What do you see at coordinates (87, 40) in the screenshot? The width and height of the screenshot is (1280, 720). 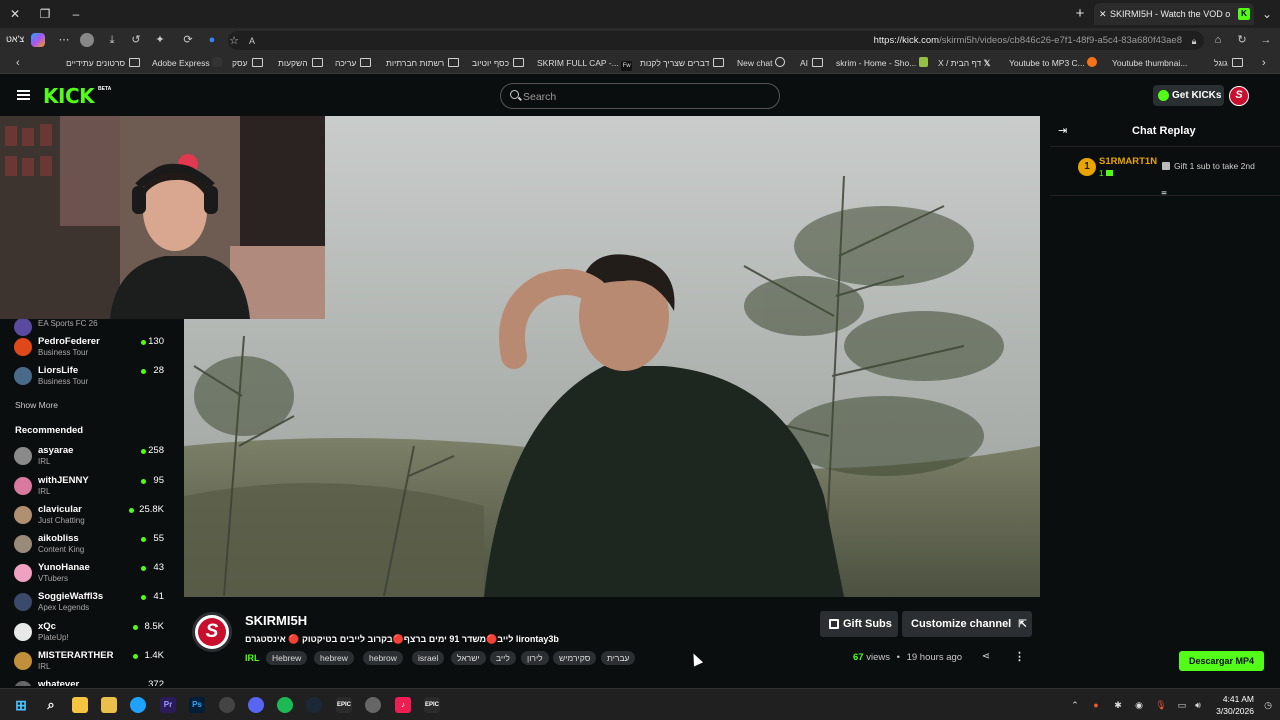 I see `account-avatar-icon` at bounding box center [87, 40].